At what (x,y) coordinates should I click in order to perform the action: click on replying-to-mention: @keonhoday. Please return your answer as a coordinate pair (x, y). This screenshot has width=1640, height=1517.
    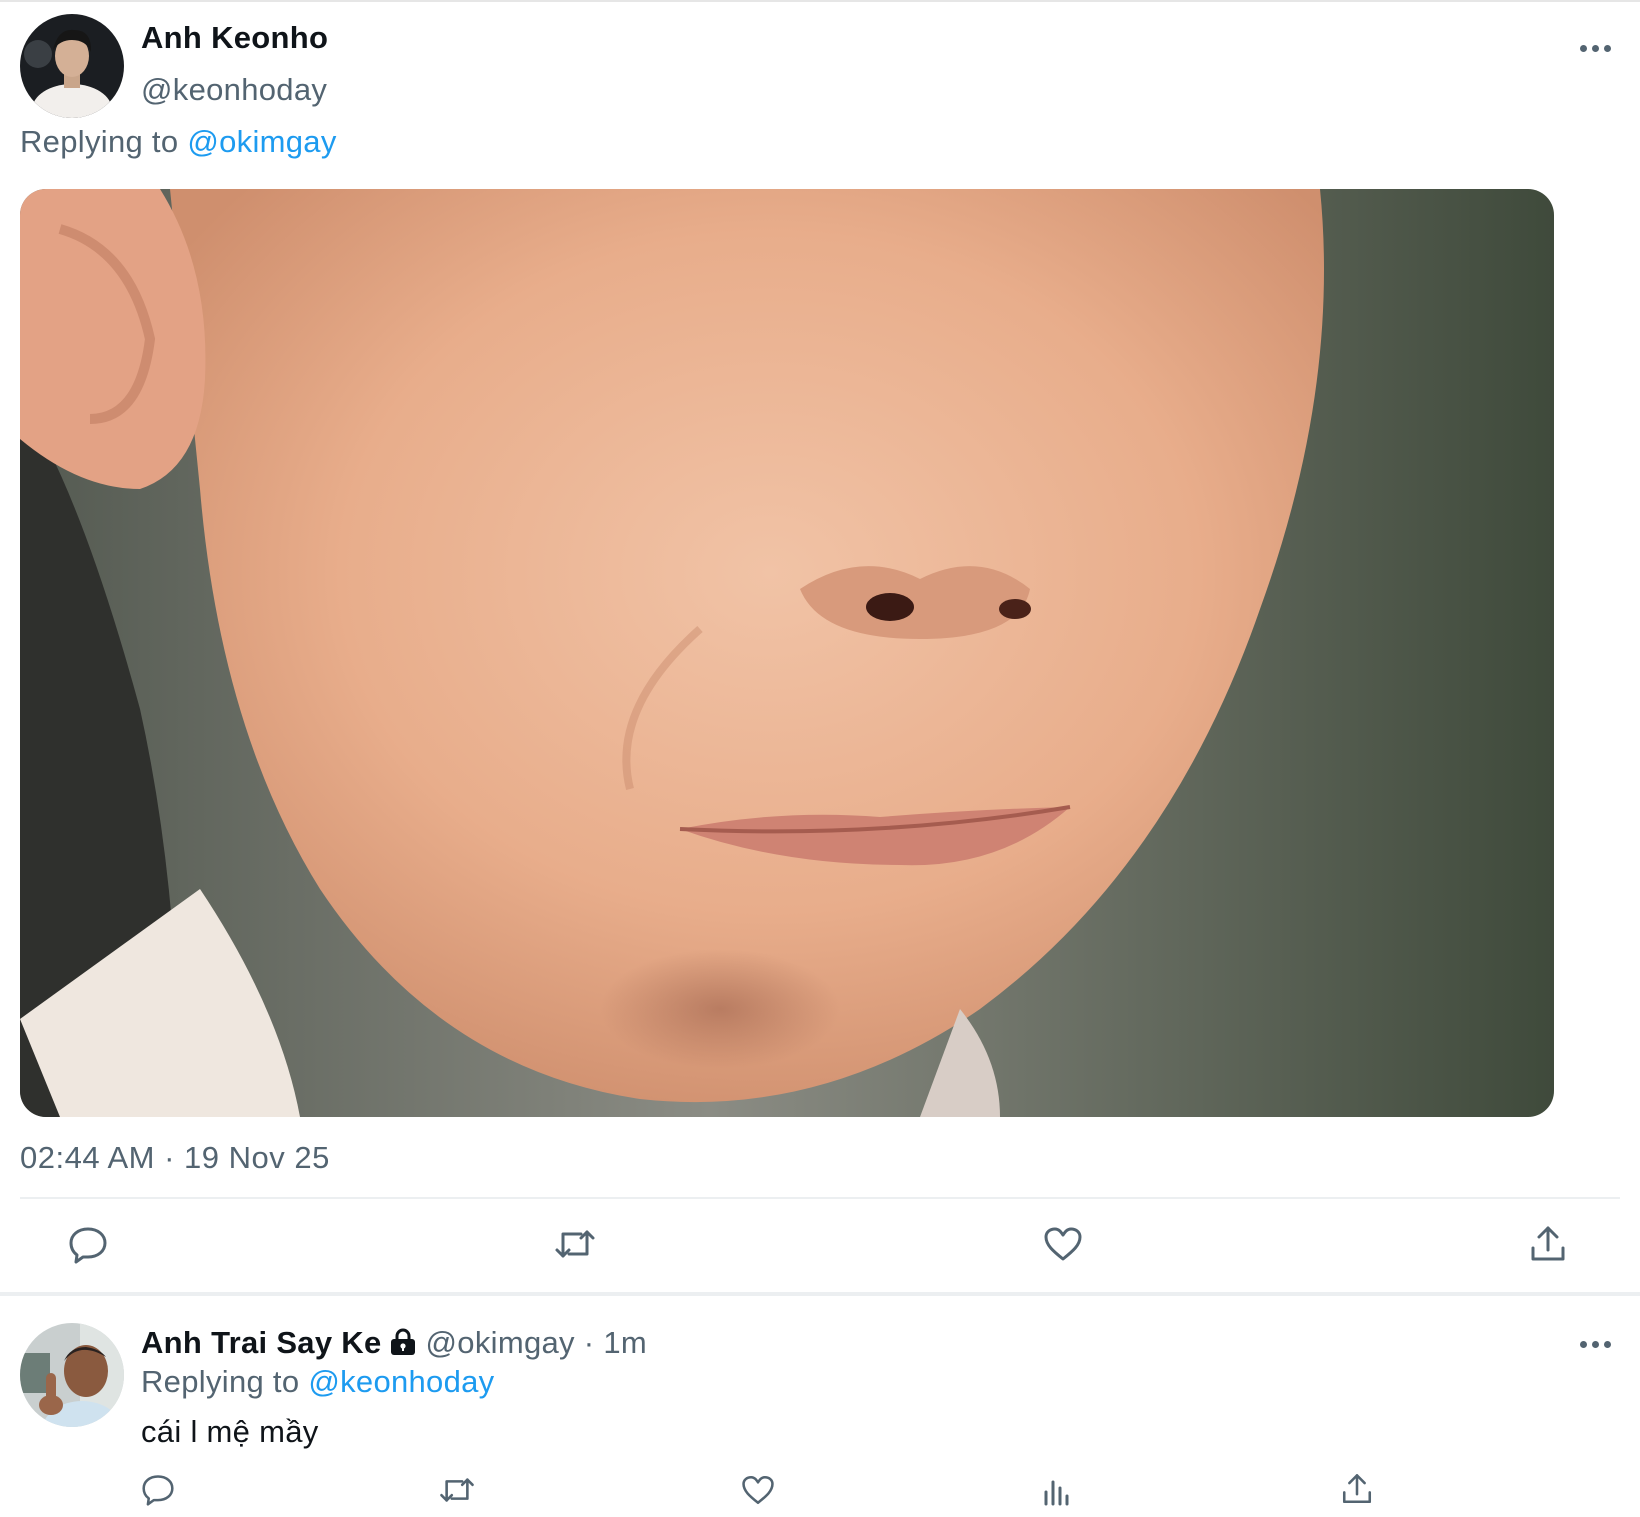
    Looking at the image, I should click on (401, 1381).